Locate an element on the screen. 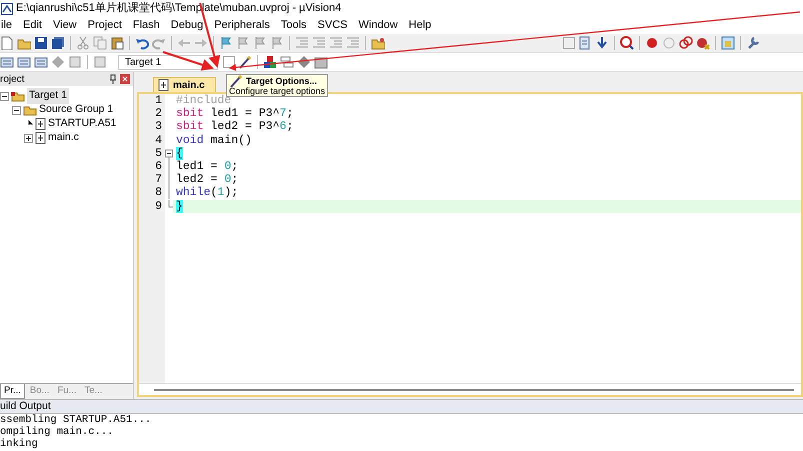  code-line: while(1); is located at coordinates (207, 193).